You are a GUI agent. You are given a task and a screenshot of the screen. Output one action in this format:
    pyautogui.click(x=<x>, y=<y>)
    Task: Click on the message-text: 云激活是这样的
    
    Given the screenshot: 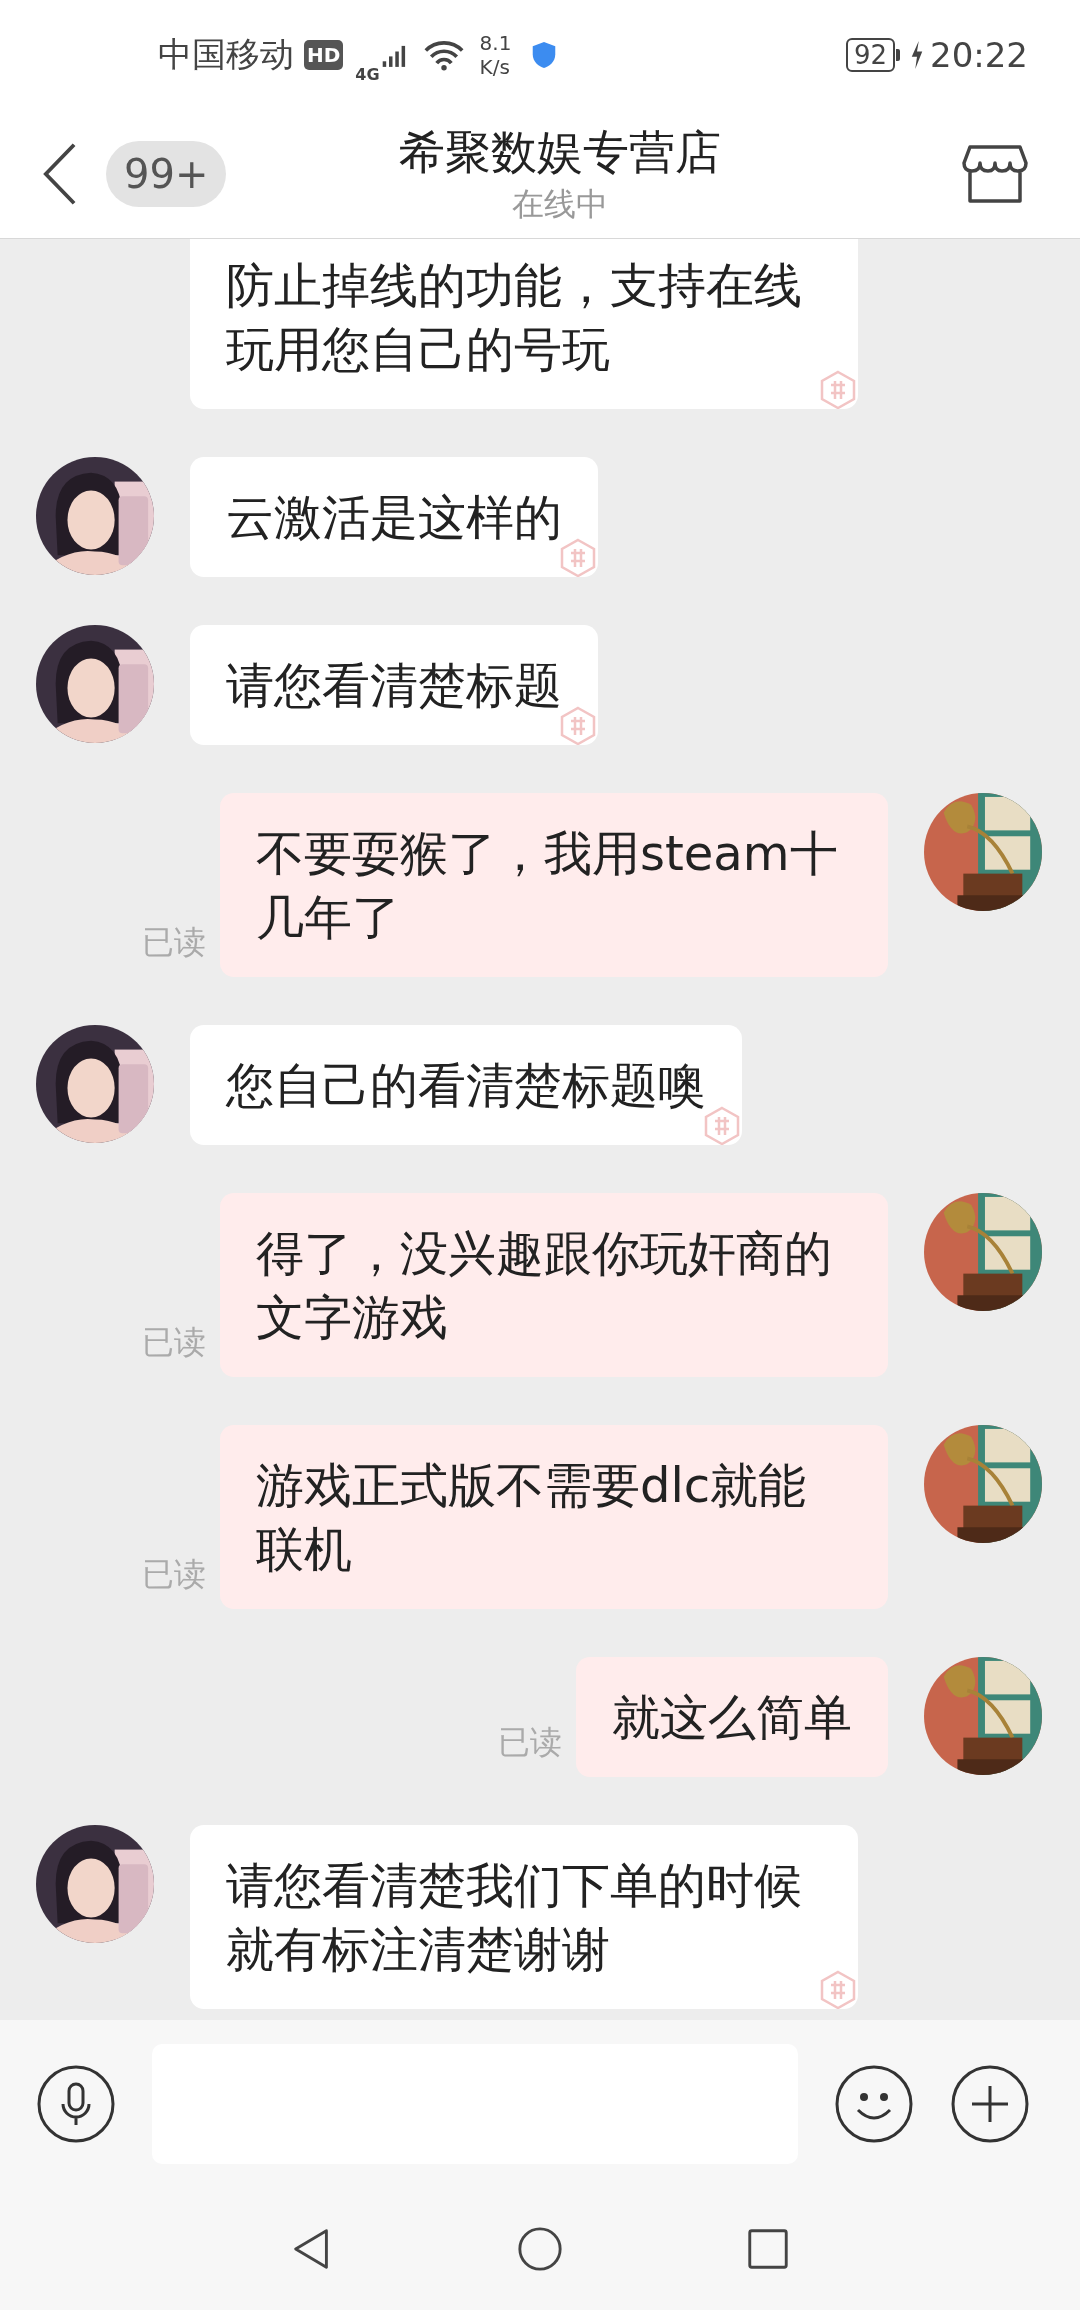 What is the action you would take?
    pyautogui.click(x=394, y=517)
    